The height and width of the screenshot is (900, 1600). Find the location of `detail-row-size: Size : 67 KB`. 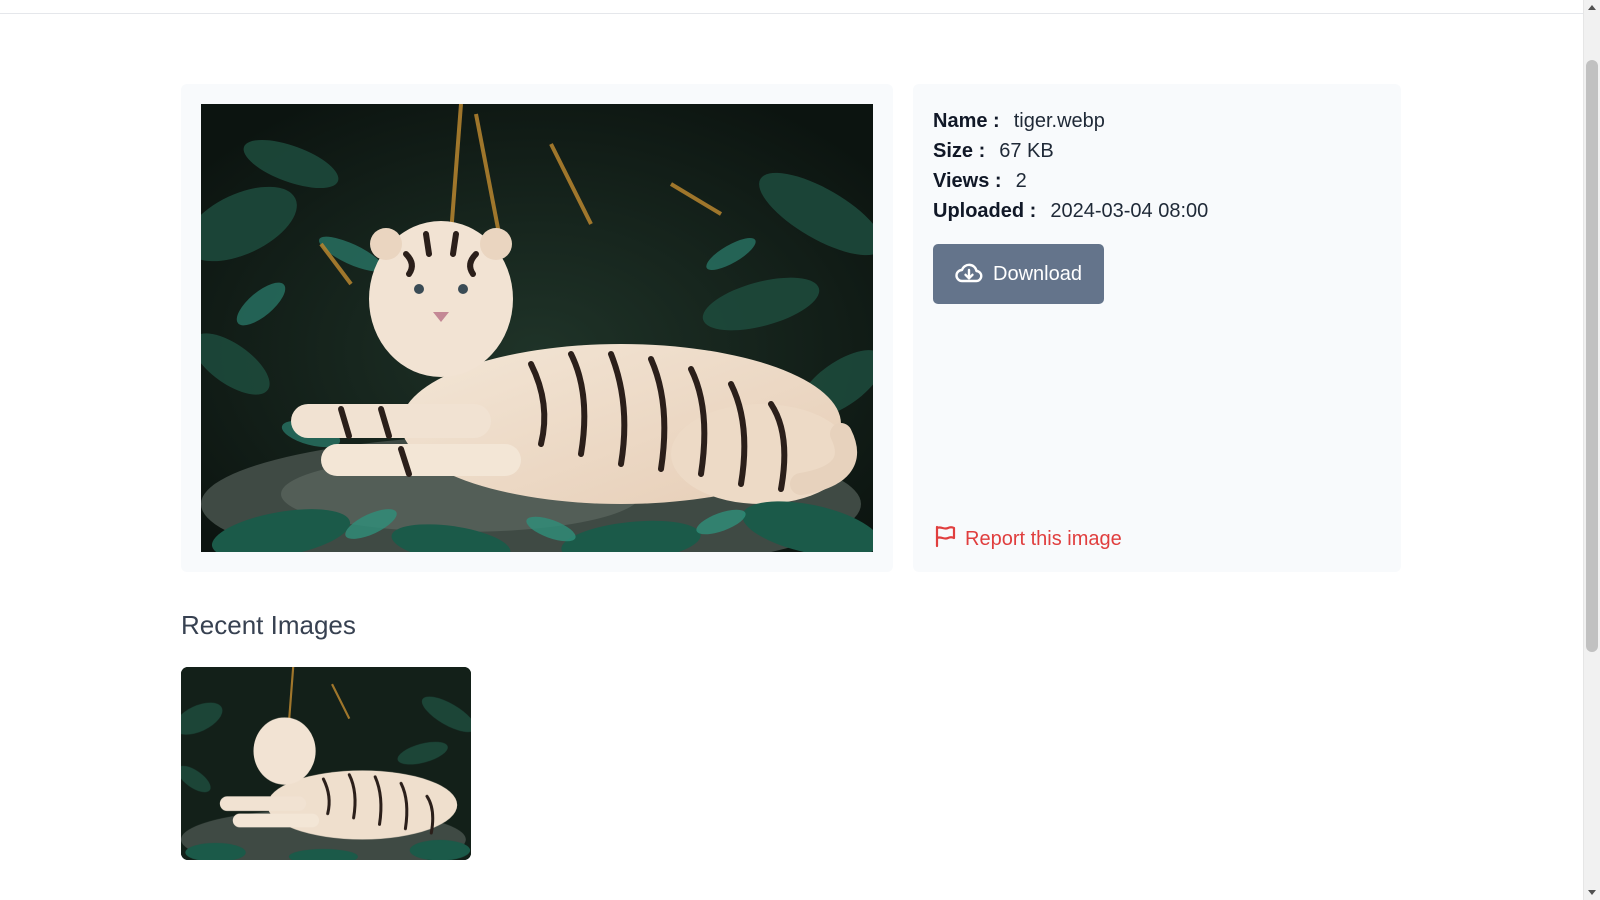

detail-row-size: Size : 67 KB is located at coordinates (1070, 151).